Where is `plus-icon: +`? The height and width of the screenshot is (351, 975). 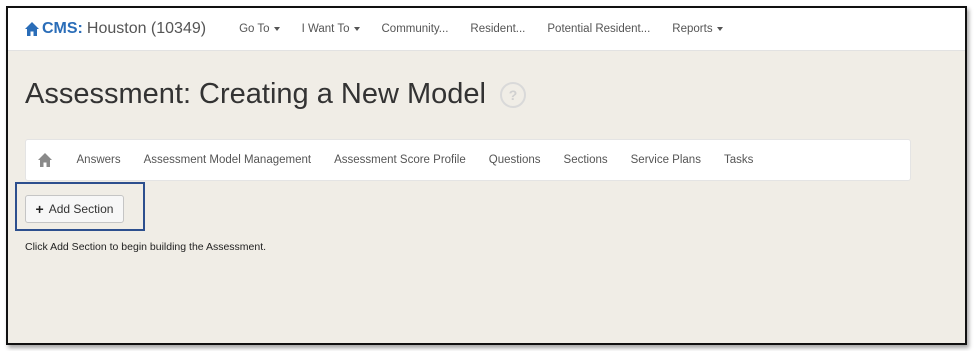
plus-icon: + is located at coordinates (39, 209).